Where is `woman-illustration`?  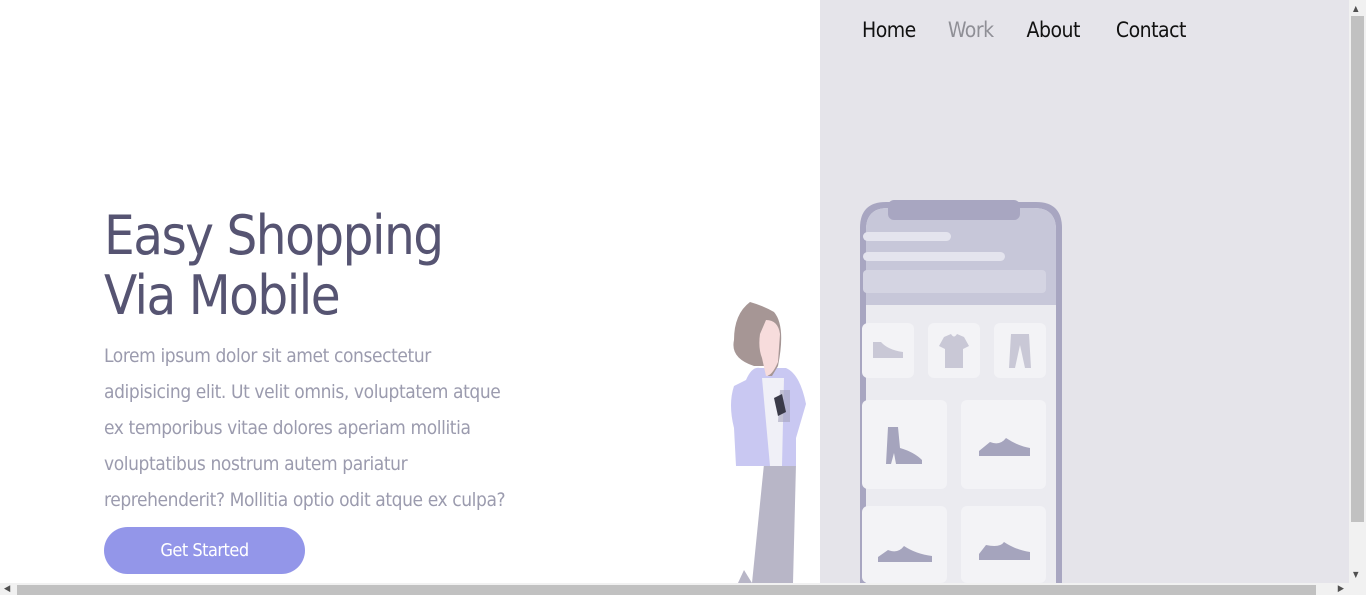
woman-illustration is located at coordinates (768, 442).